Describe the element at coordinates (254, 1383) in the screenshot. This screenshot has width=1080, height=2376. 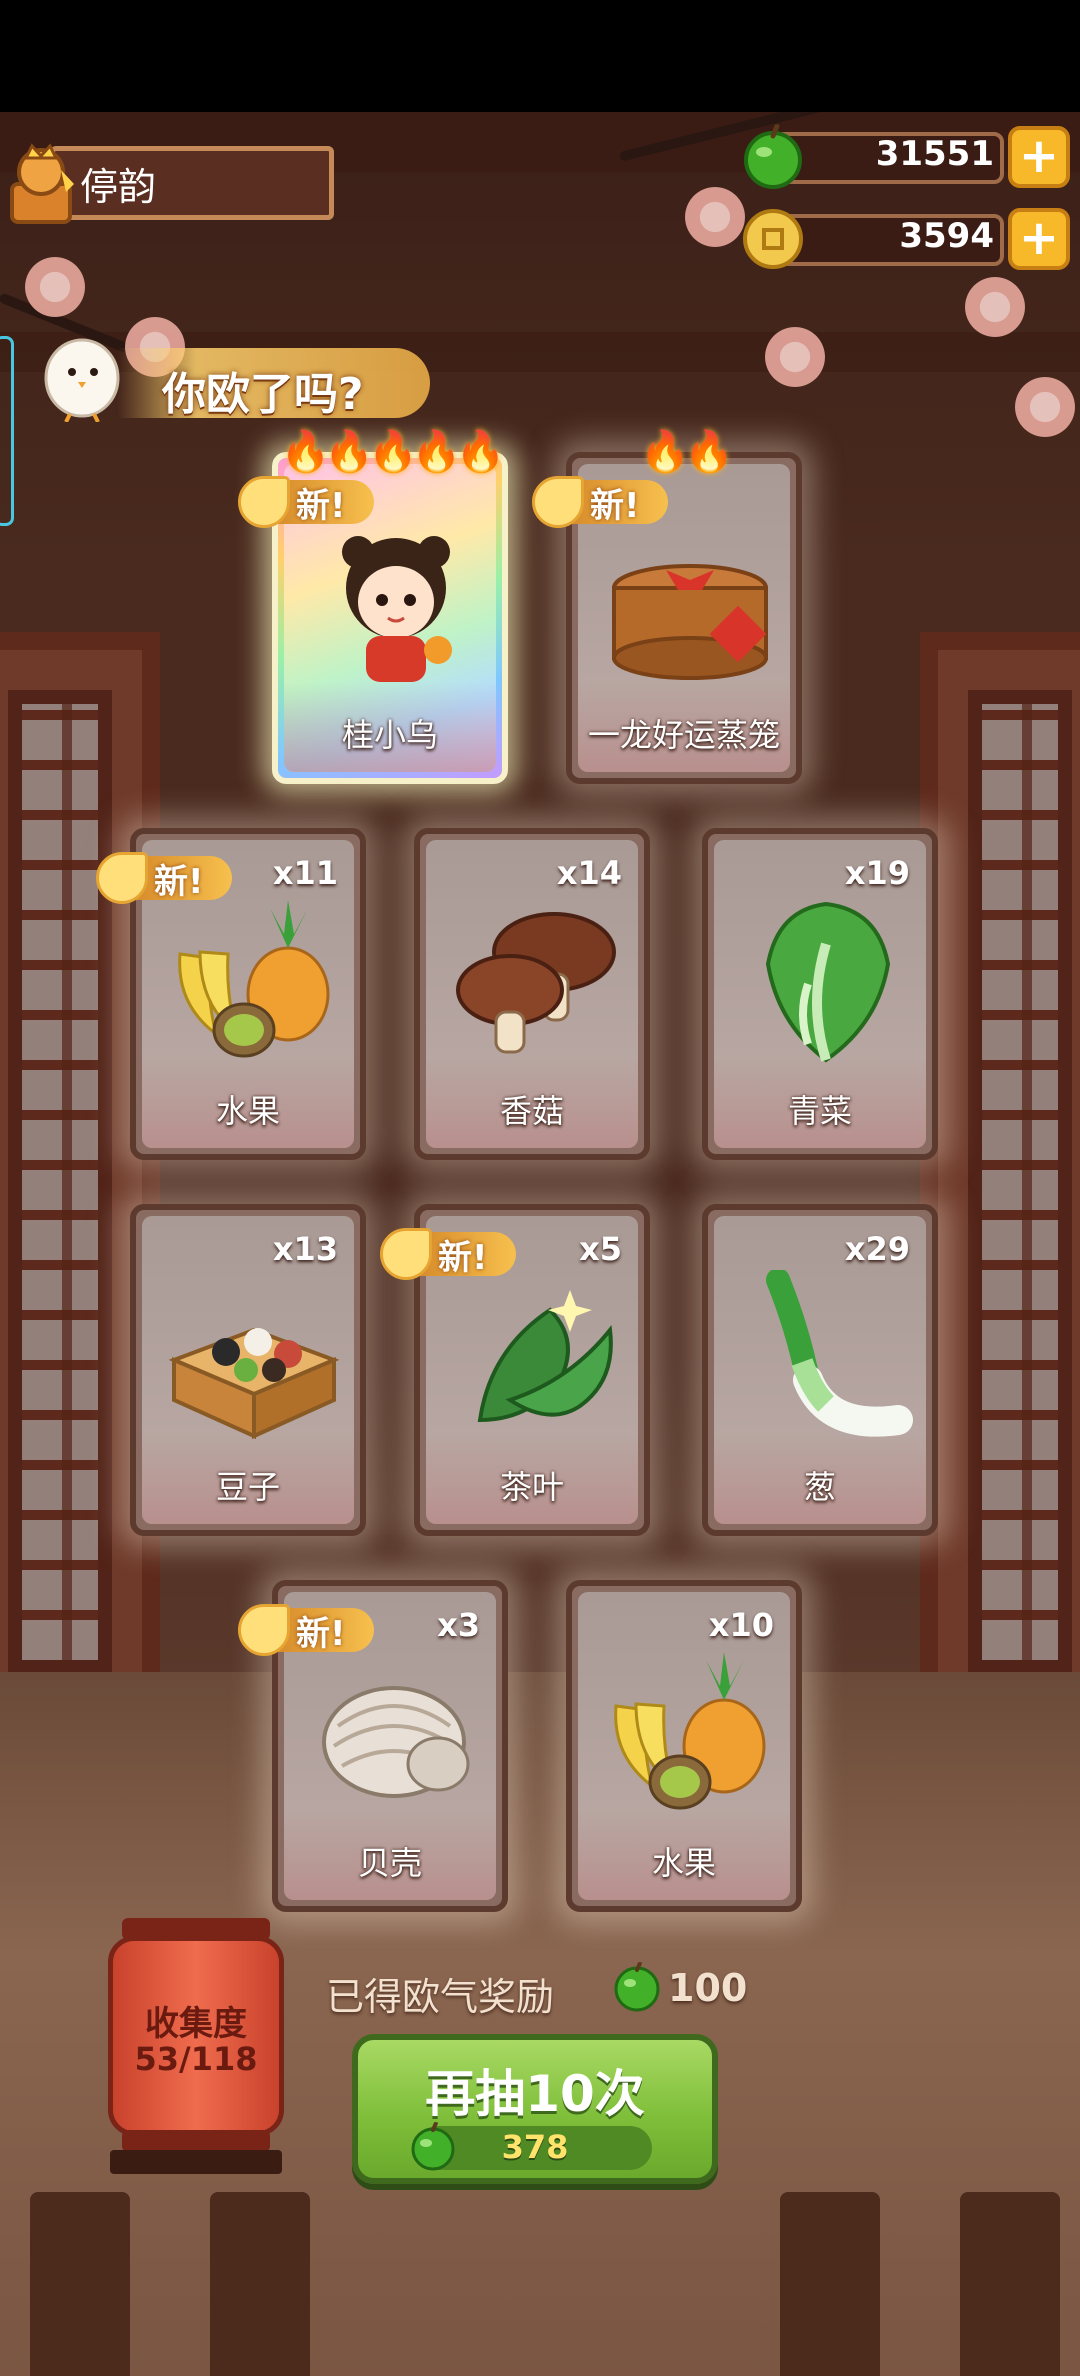
I see `beans-box-icon` at that location.